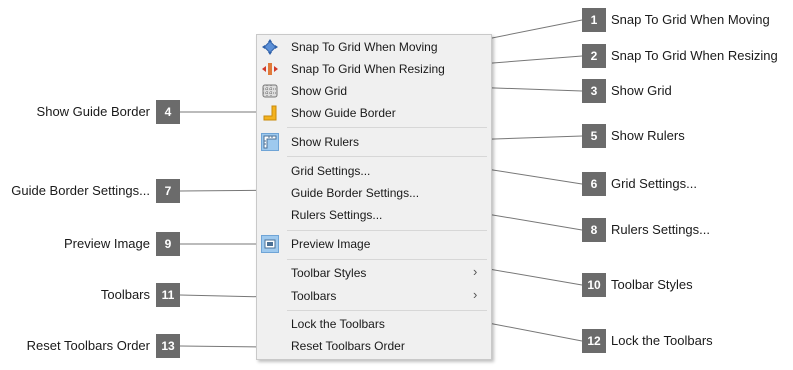 This screenshot has width=793, height=370. What do you see at coordinates (338, 324) in the screenshot?
I see `menu-item-label: Lock the Toolbars` at bounding box center [338, 324].